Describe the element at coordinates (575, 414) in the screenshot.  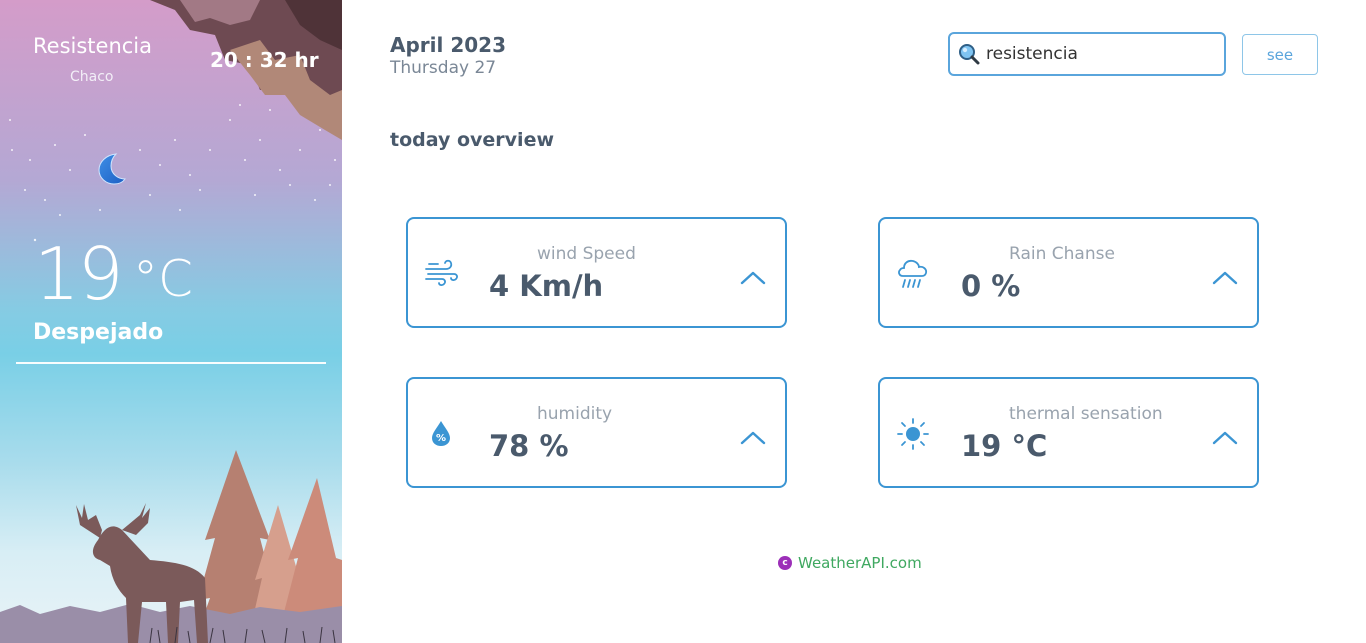
I see `humidity-label: humidity` at that location.